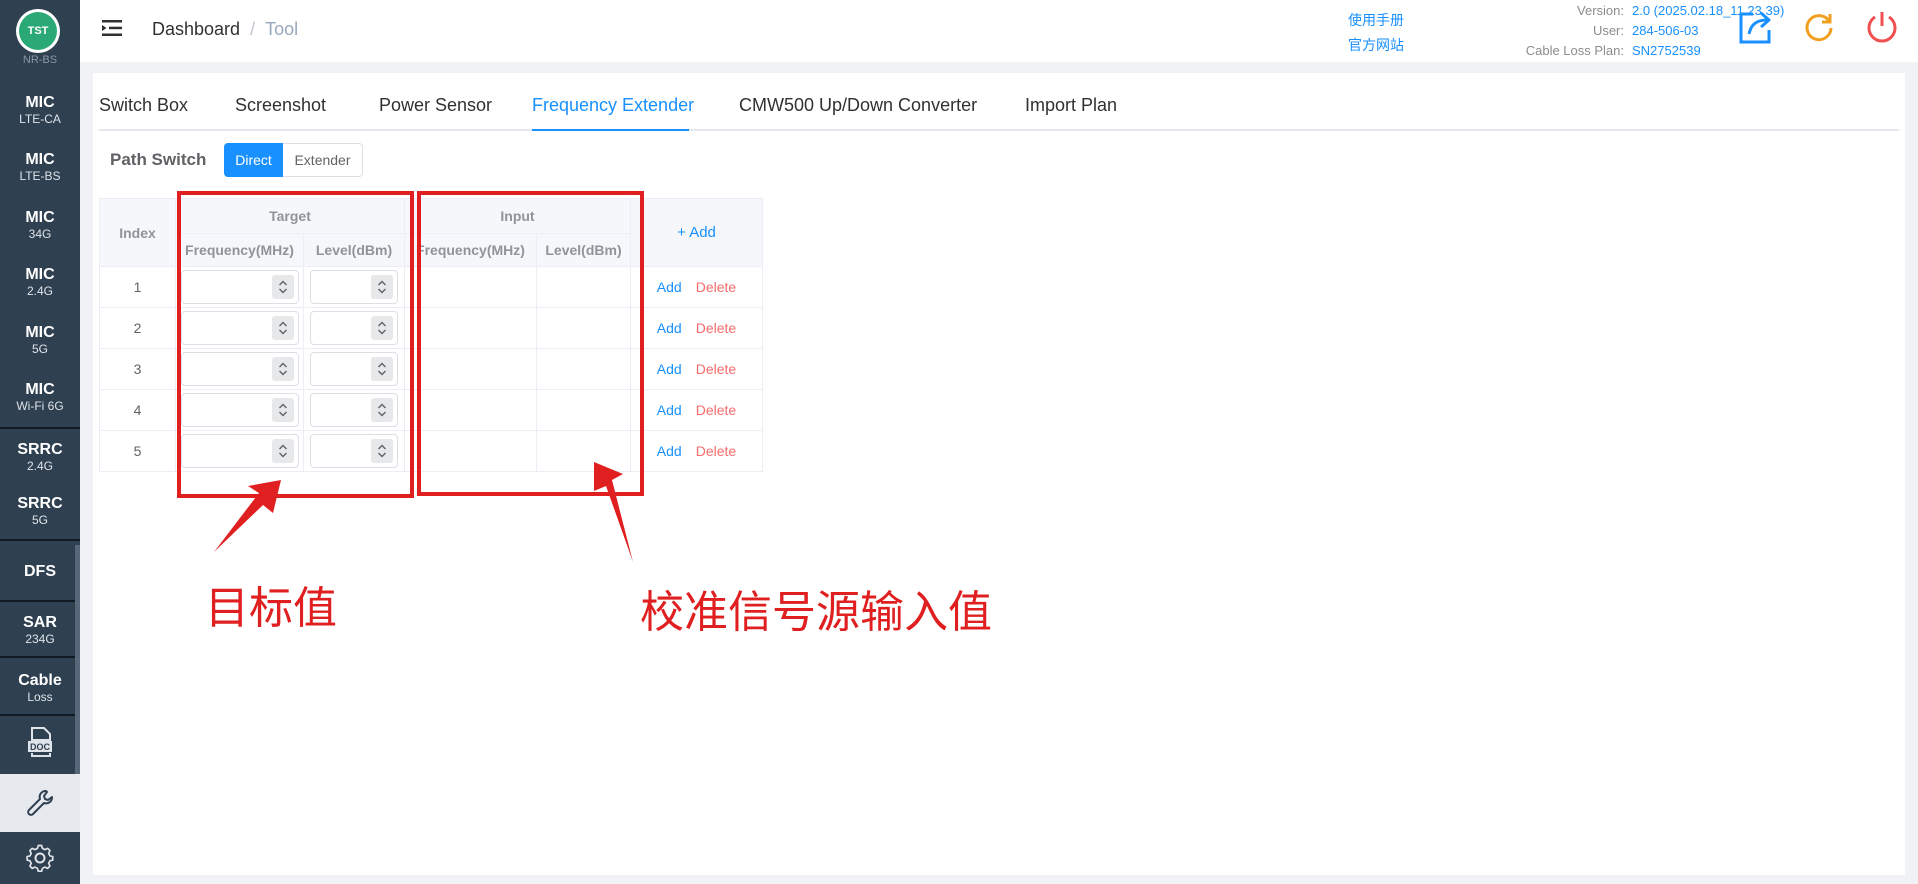 The image size is (1918, 884). I want to click on input-annotation-text: 校准信号源输入值, so click(816, 612).